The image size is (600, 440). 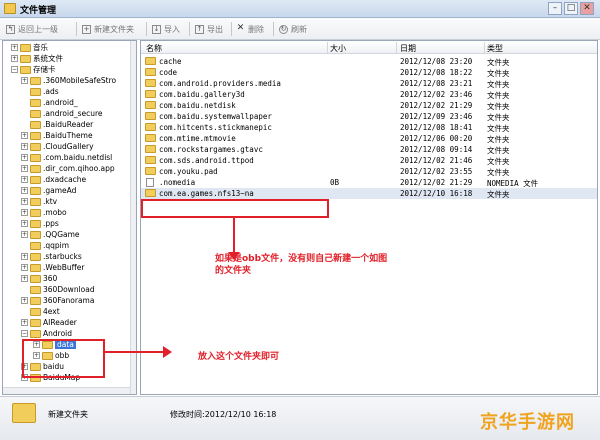 I want to click on tree-item: + .ktv, so click(x=39, y=201).